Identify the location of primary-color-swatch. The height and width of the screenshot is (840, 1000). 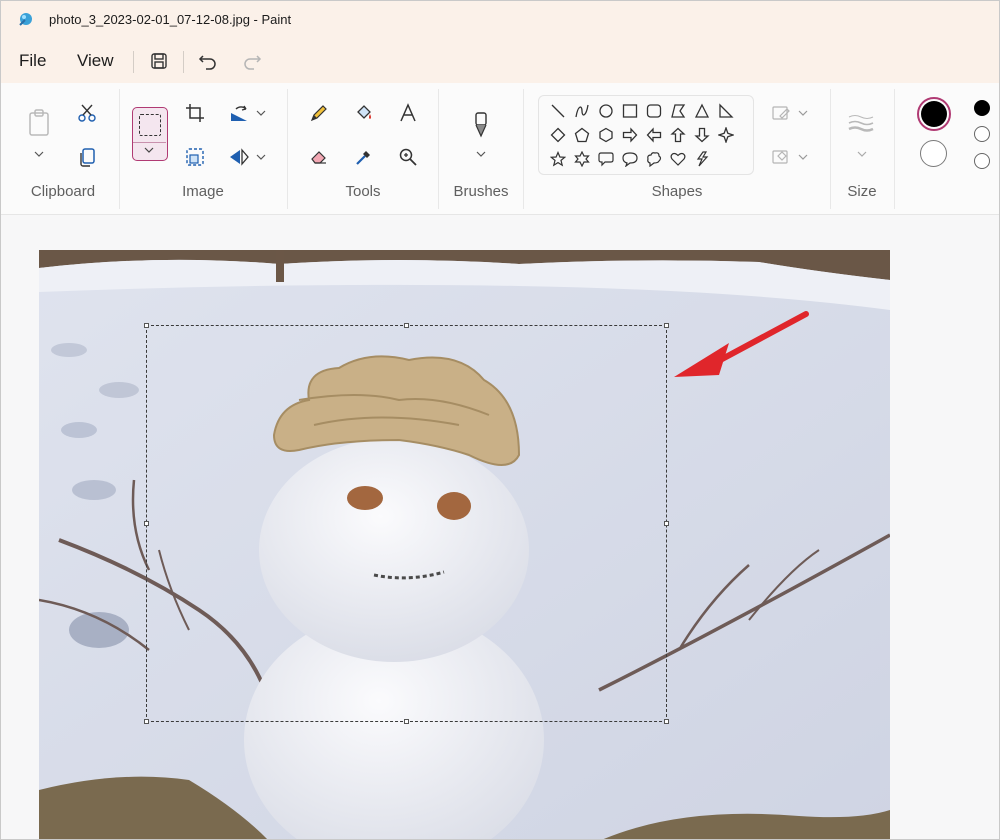
(934, 114).